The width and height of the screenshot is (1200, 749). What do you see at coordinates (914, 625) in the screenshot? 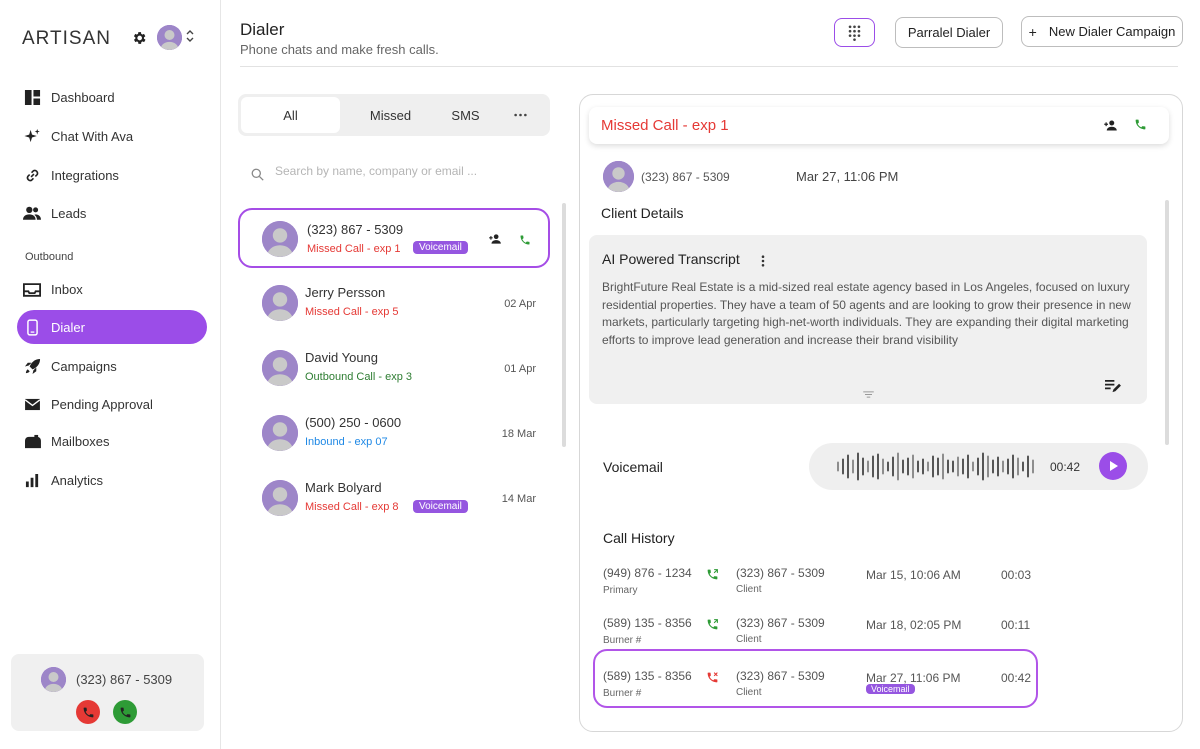
I see `history-time: Mar 18, 02:05 PM` at bounding box center [914, 625].